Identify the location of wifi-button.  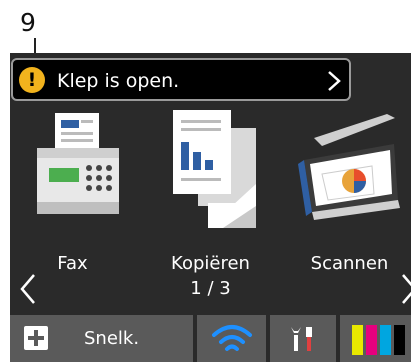
(231, 338).